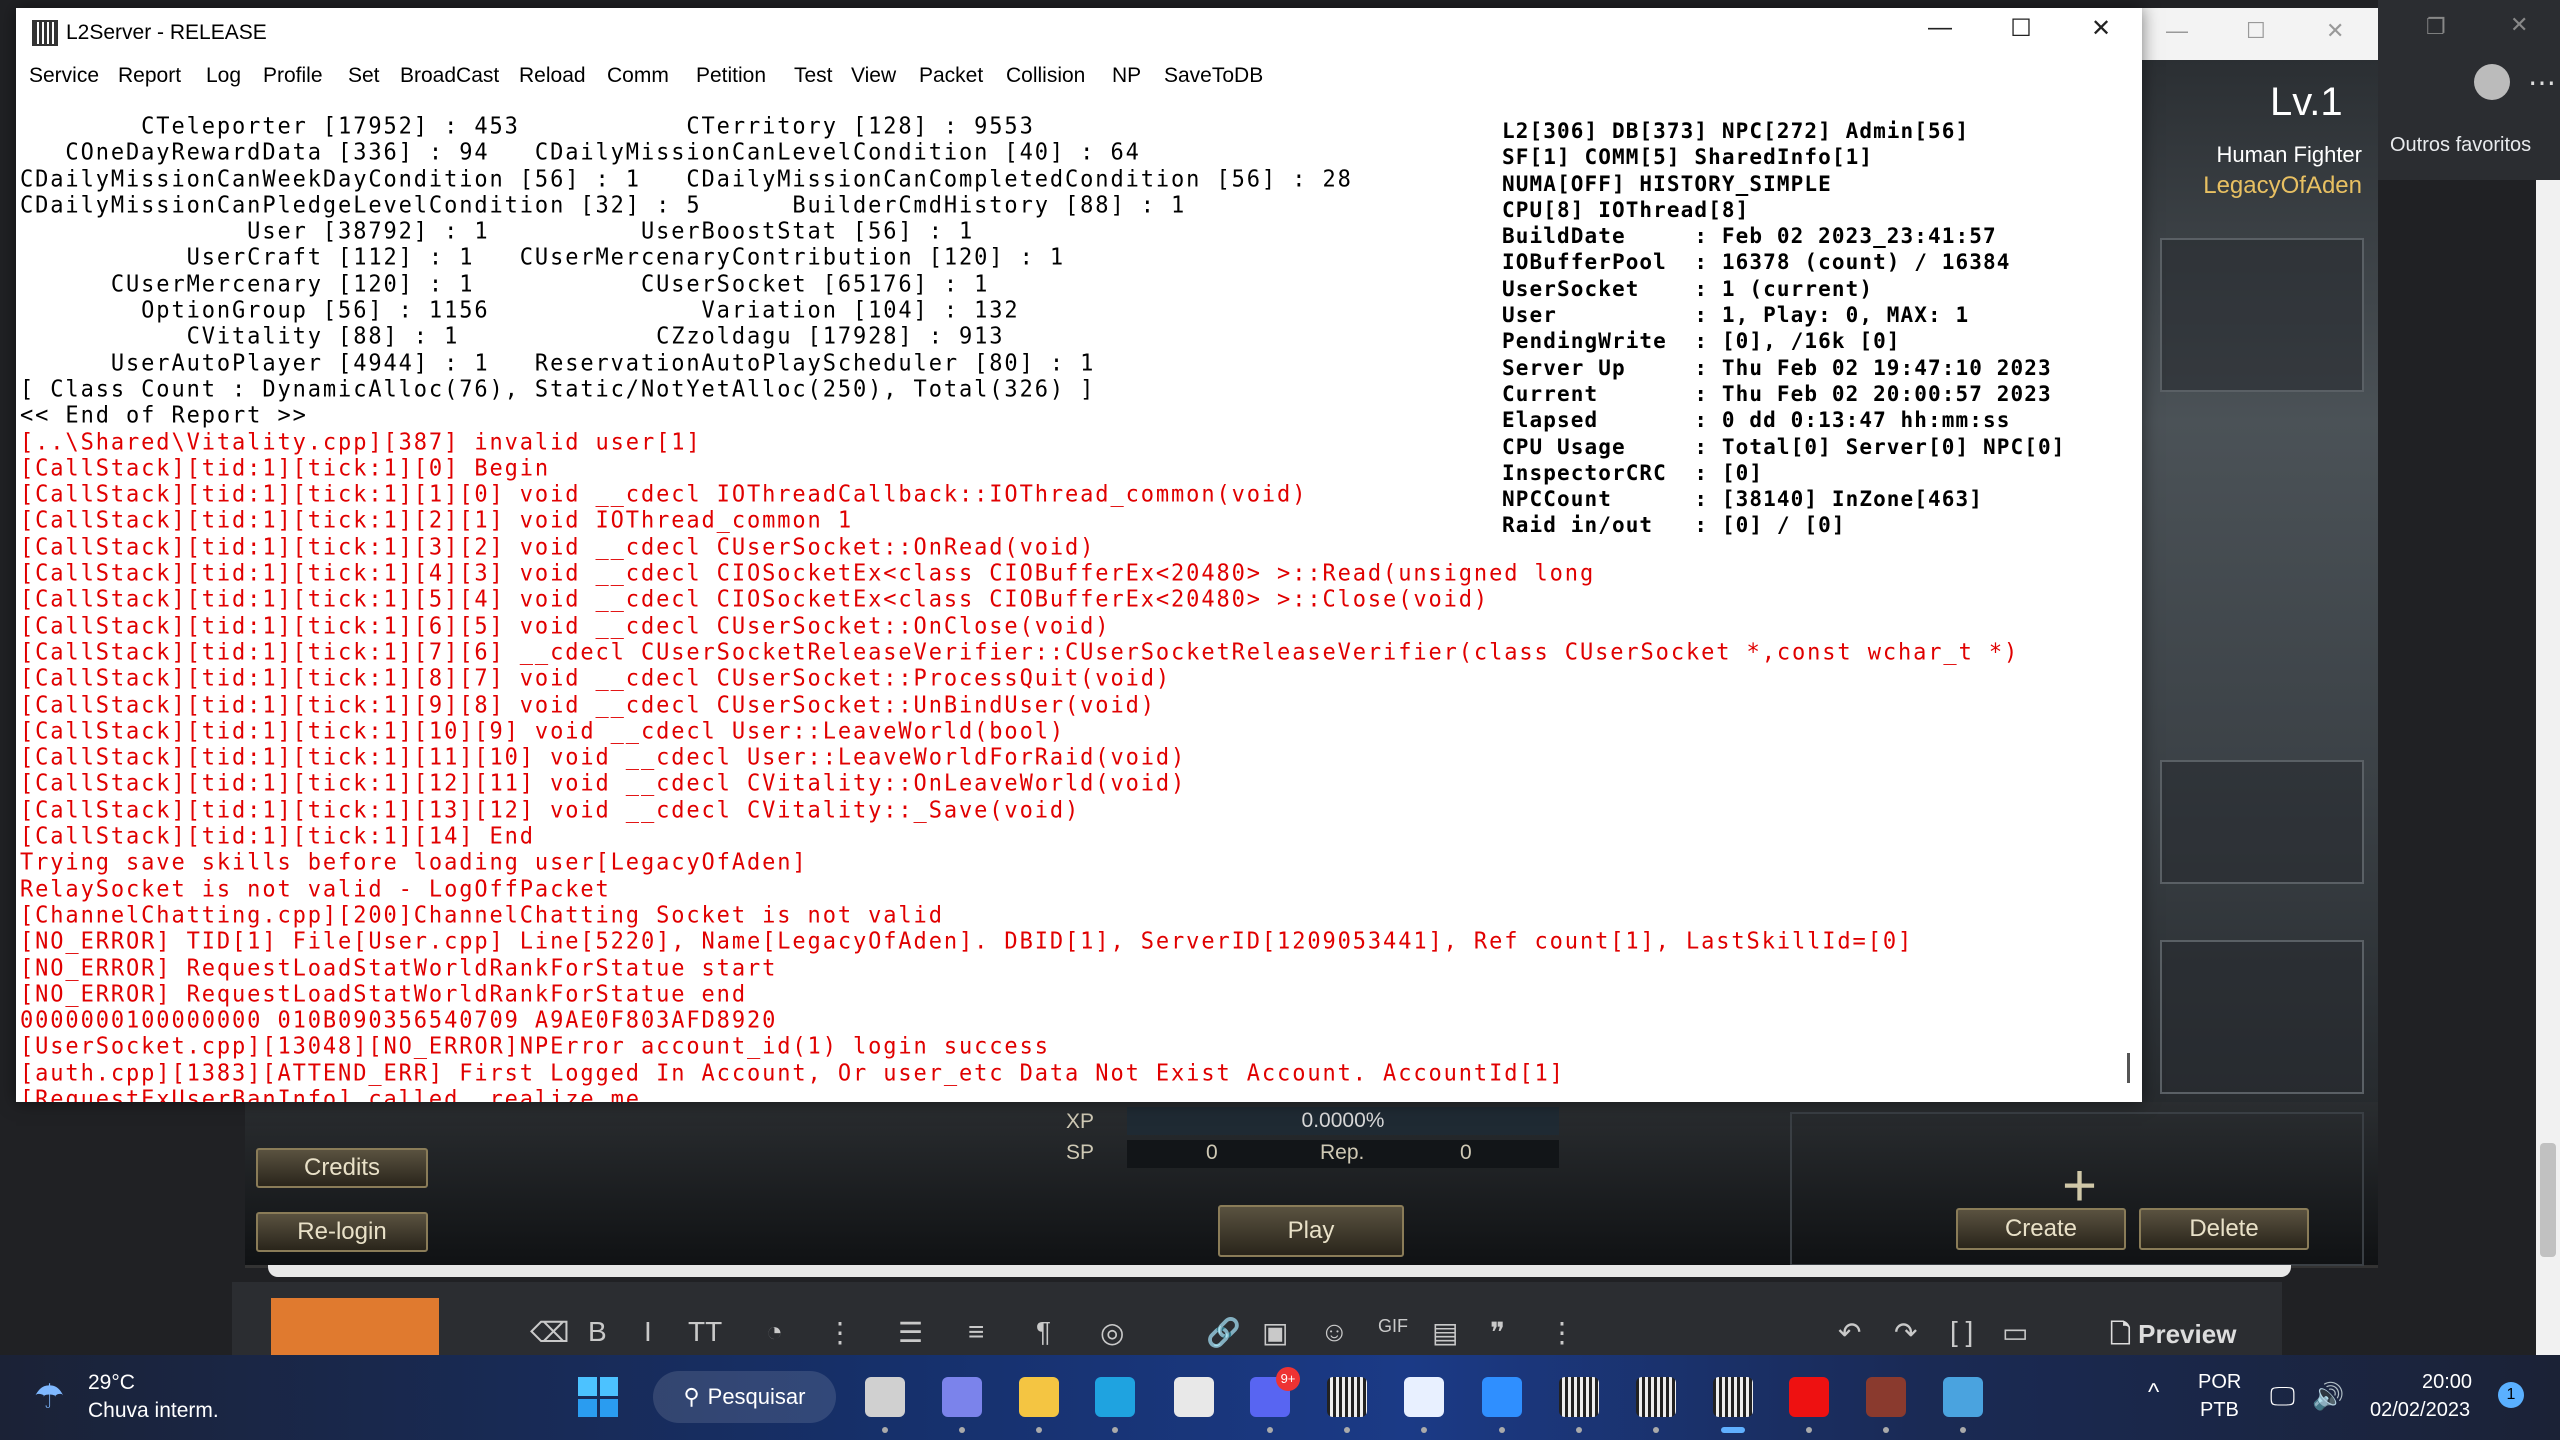  Describe the element at coordinates (552, 76) in the screenshot. I see `menu-item-reload: Reload` at that location.